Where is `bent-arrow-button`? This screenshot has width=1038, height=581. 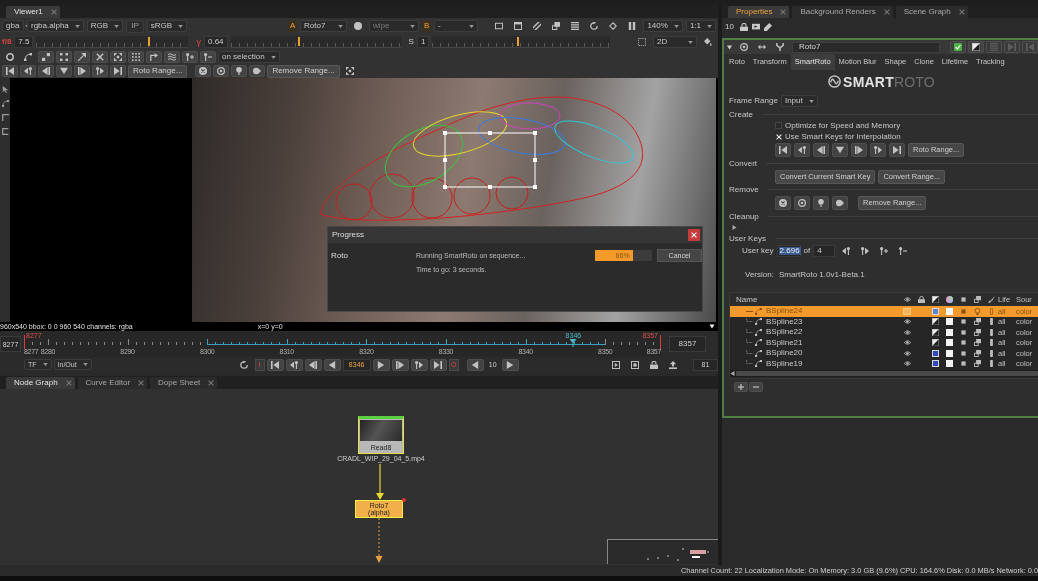 bent-arrow-button is located at coordinates (154, 57).